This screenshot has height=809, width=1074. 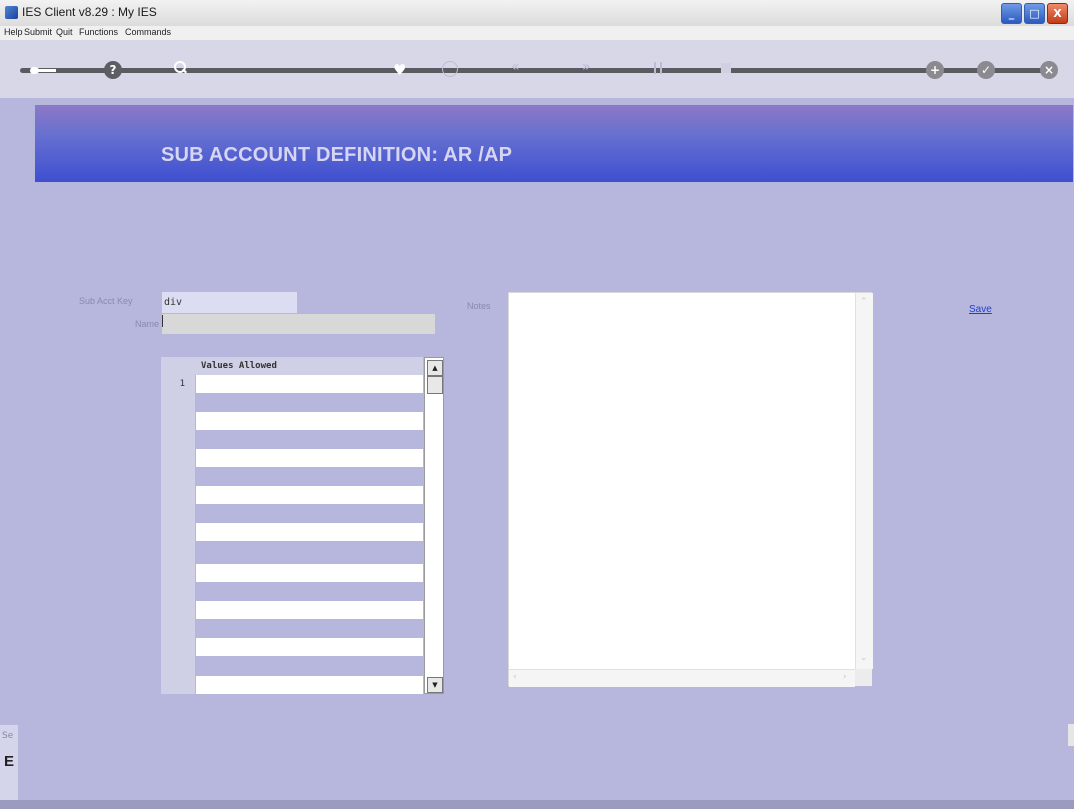 What do you see at coordinates (1049, 70) in the screenshot?
I see `close-icon: ×` at bounding box center [1049, 70].